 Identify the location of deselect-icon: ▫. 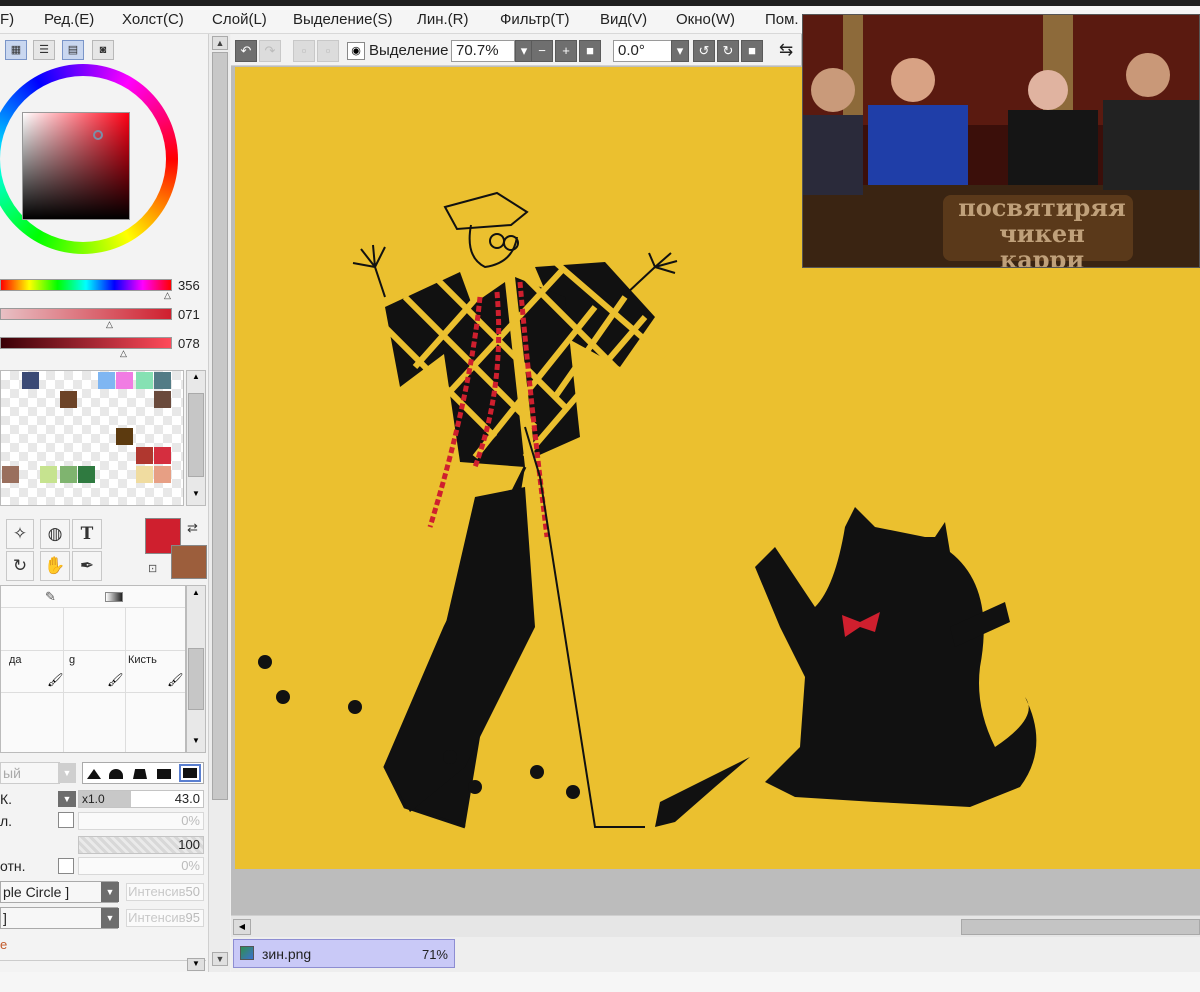
(304, 51).